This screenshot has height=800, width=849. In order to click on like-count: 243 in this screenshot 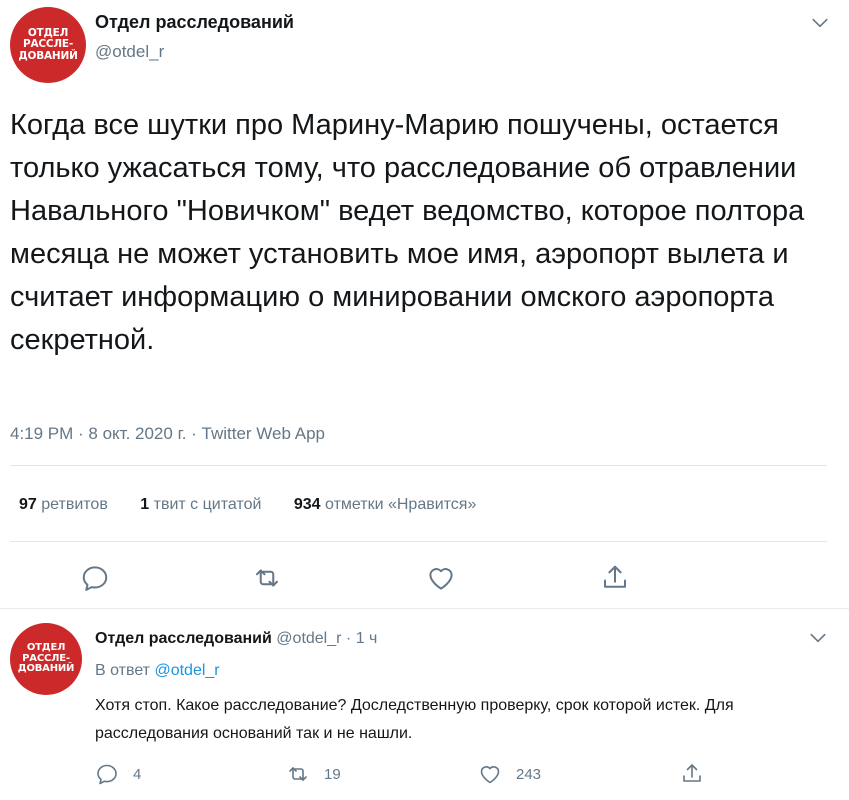, I will do `click(529, 774)`.